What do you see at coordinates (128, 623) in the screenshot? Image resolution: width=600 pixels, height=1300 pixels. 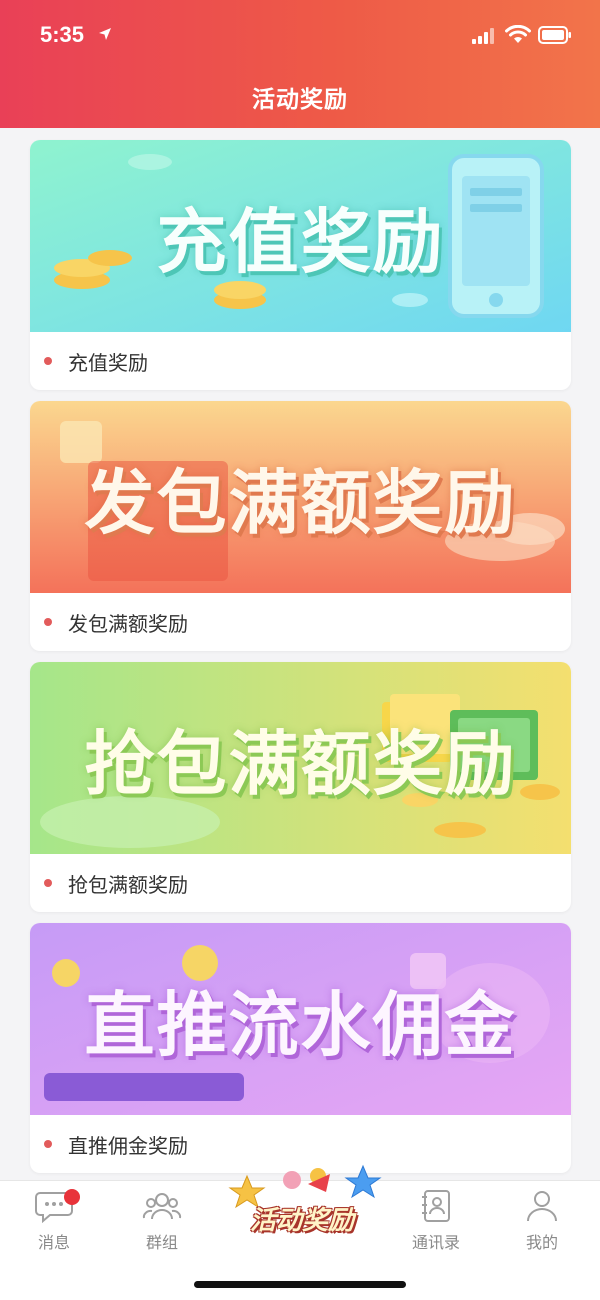 I see `send-packet-caption-text: 发包满额奖励` at bounding box center [128, 623].